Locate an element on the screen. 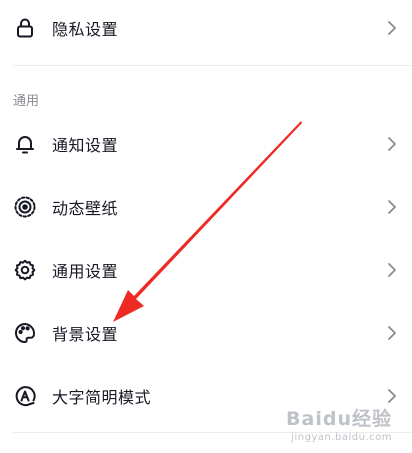  settings-item-label: 背景设置 is located at coordinates (85, 334).